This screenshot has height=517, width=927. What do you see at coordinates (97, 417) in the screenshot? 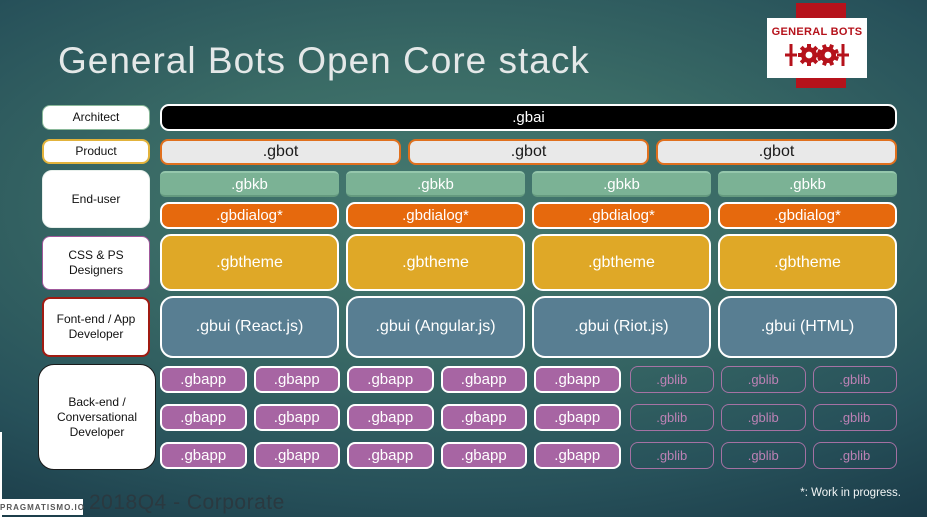
I see `label-backend-conversational-developer: Back-end / Conversational Developer` at bounding box center [97, 417].